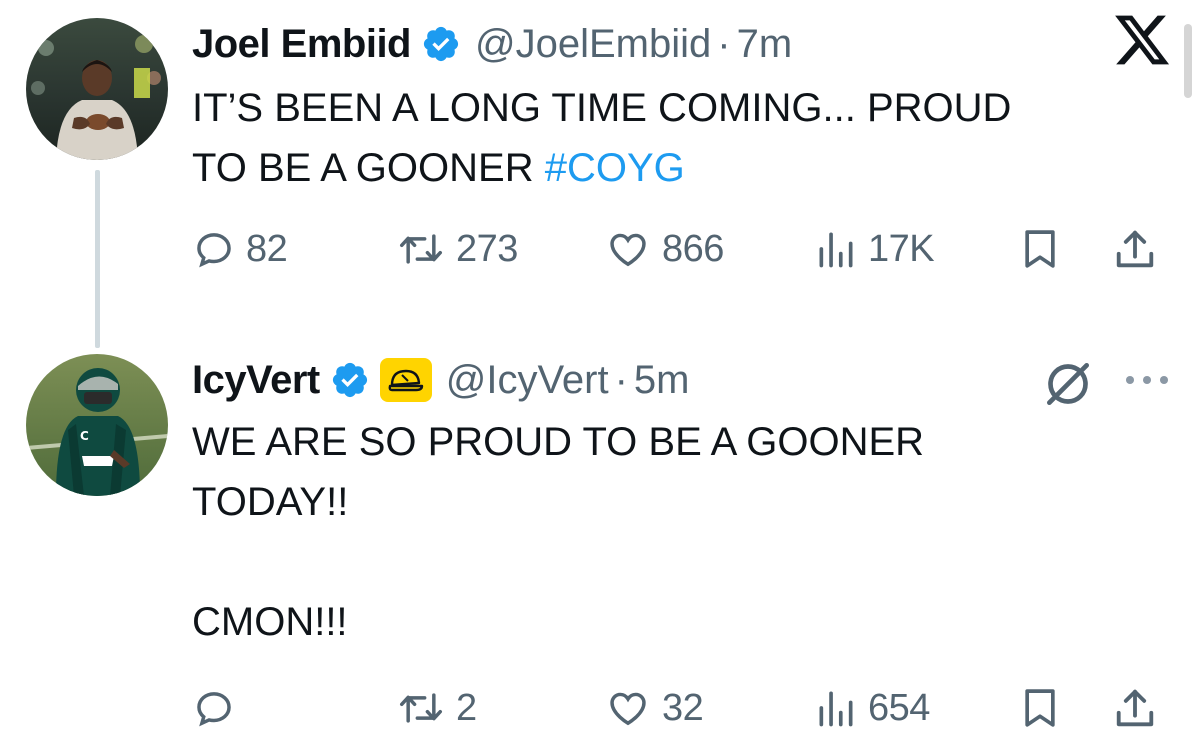 This screenshot has width=1200, height=747. I want to click on tweet-header: Joel Embiid @JoelEmbiid · 7m, so click(492, 44).